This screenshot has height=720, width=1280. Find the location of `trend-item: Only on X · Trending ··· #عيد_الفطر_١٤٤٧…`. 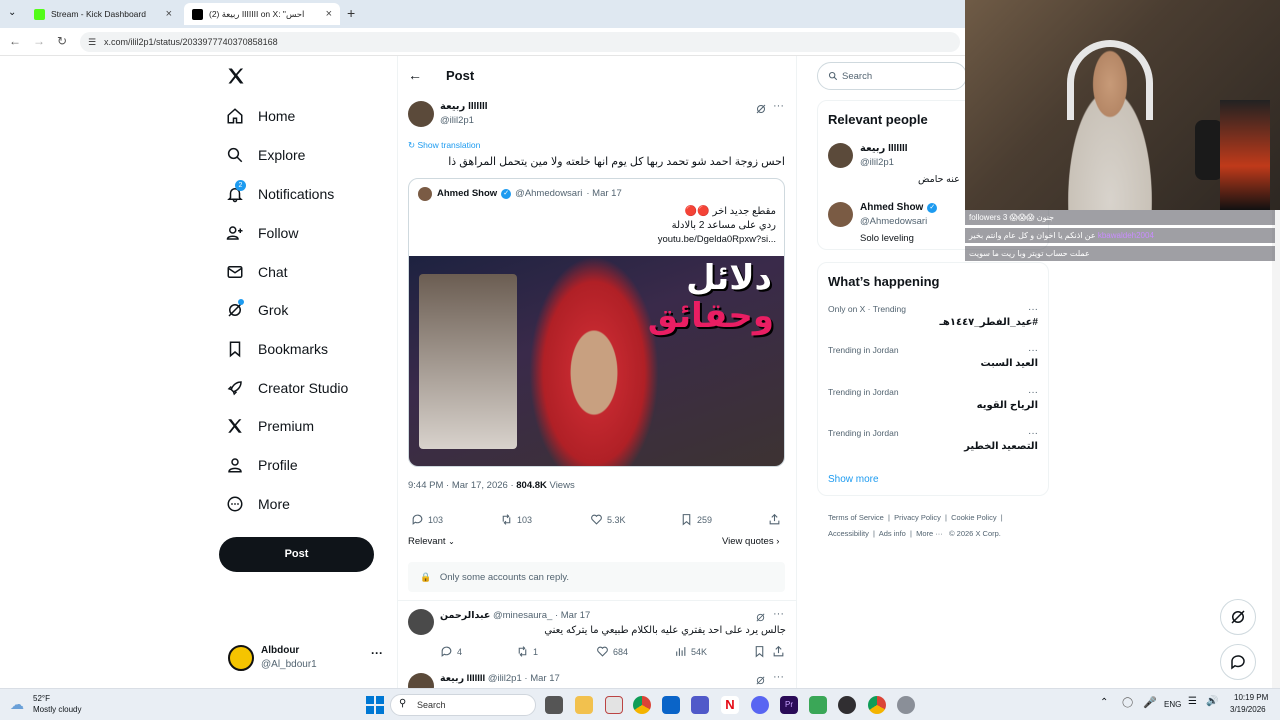

trend-item: Only on X · Trending ··· #عيد_الفطر_١٤٤٧… is located at coordinates (934, 319).